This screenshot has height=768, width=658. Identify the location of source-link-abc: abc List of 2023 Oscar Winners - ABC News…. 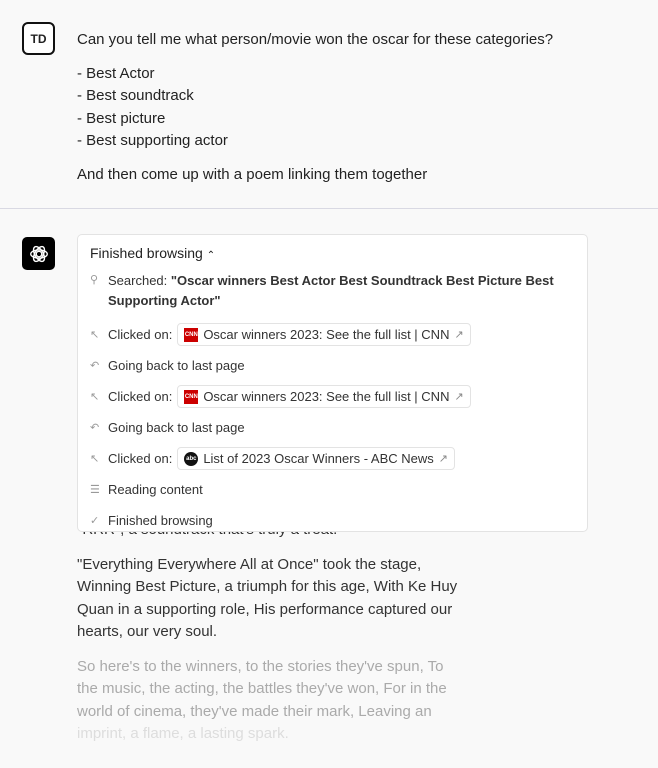
(316, 458).